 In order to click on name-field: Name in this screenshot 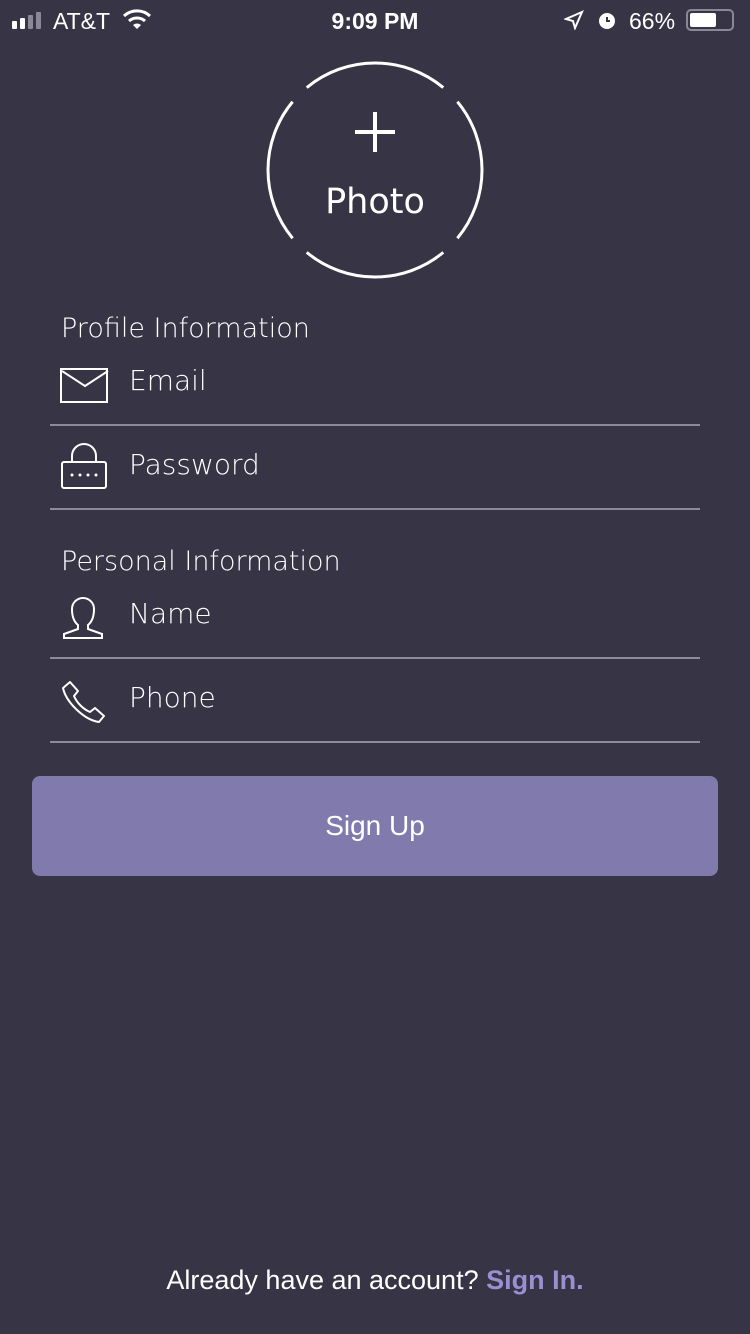, I will do `click(375, 617)`.